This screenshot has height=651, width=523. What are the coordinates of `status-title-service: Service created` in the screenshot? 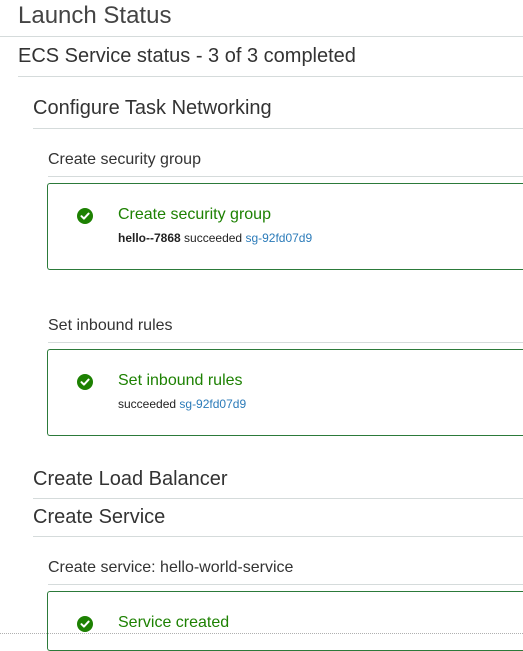 It's located at (174, 622).